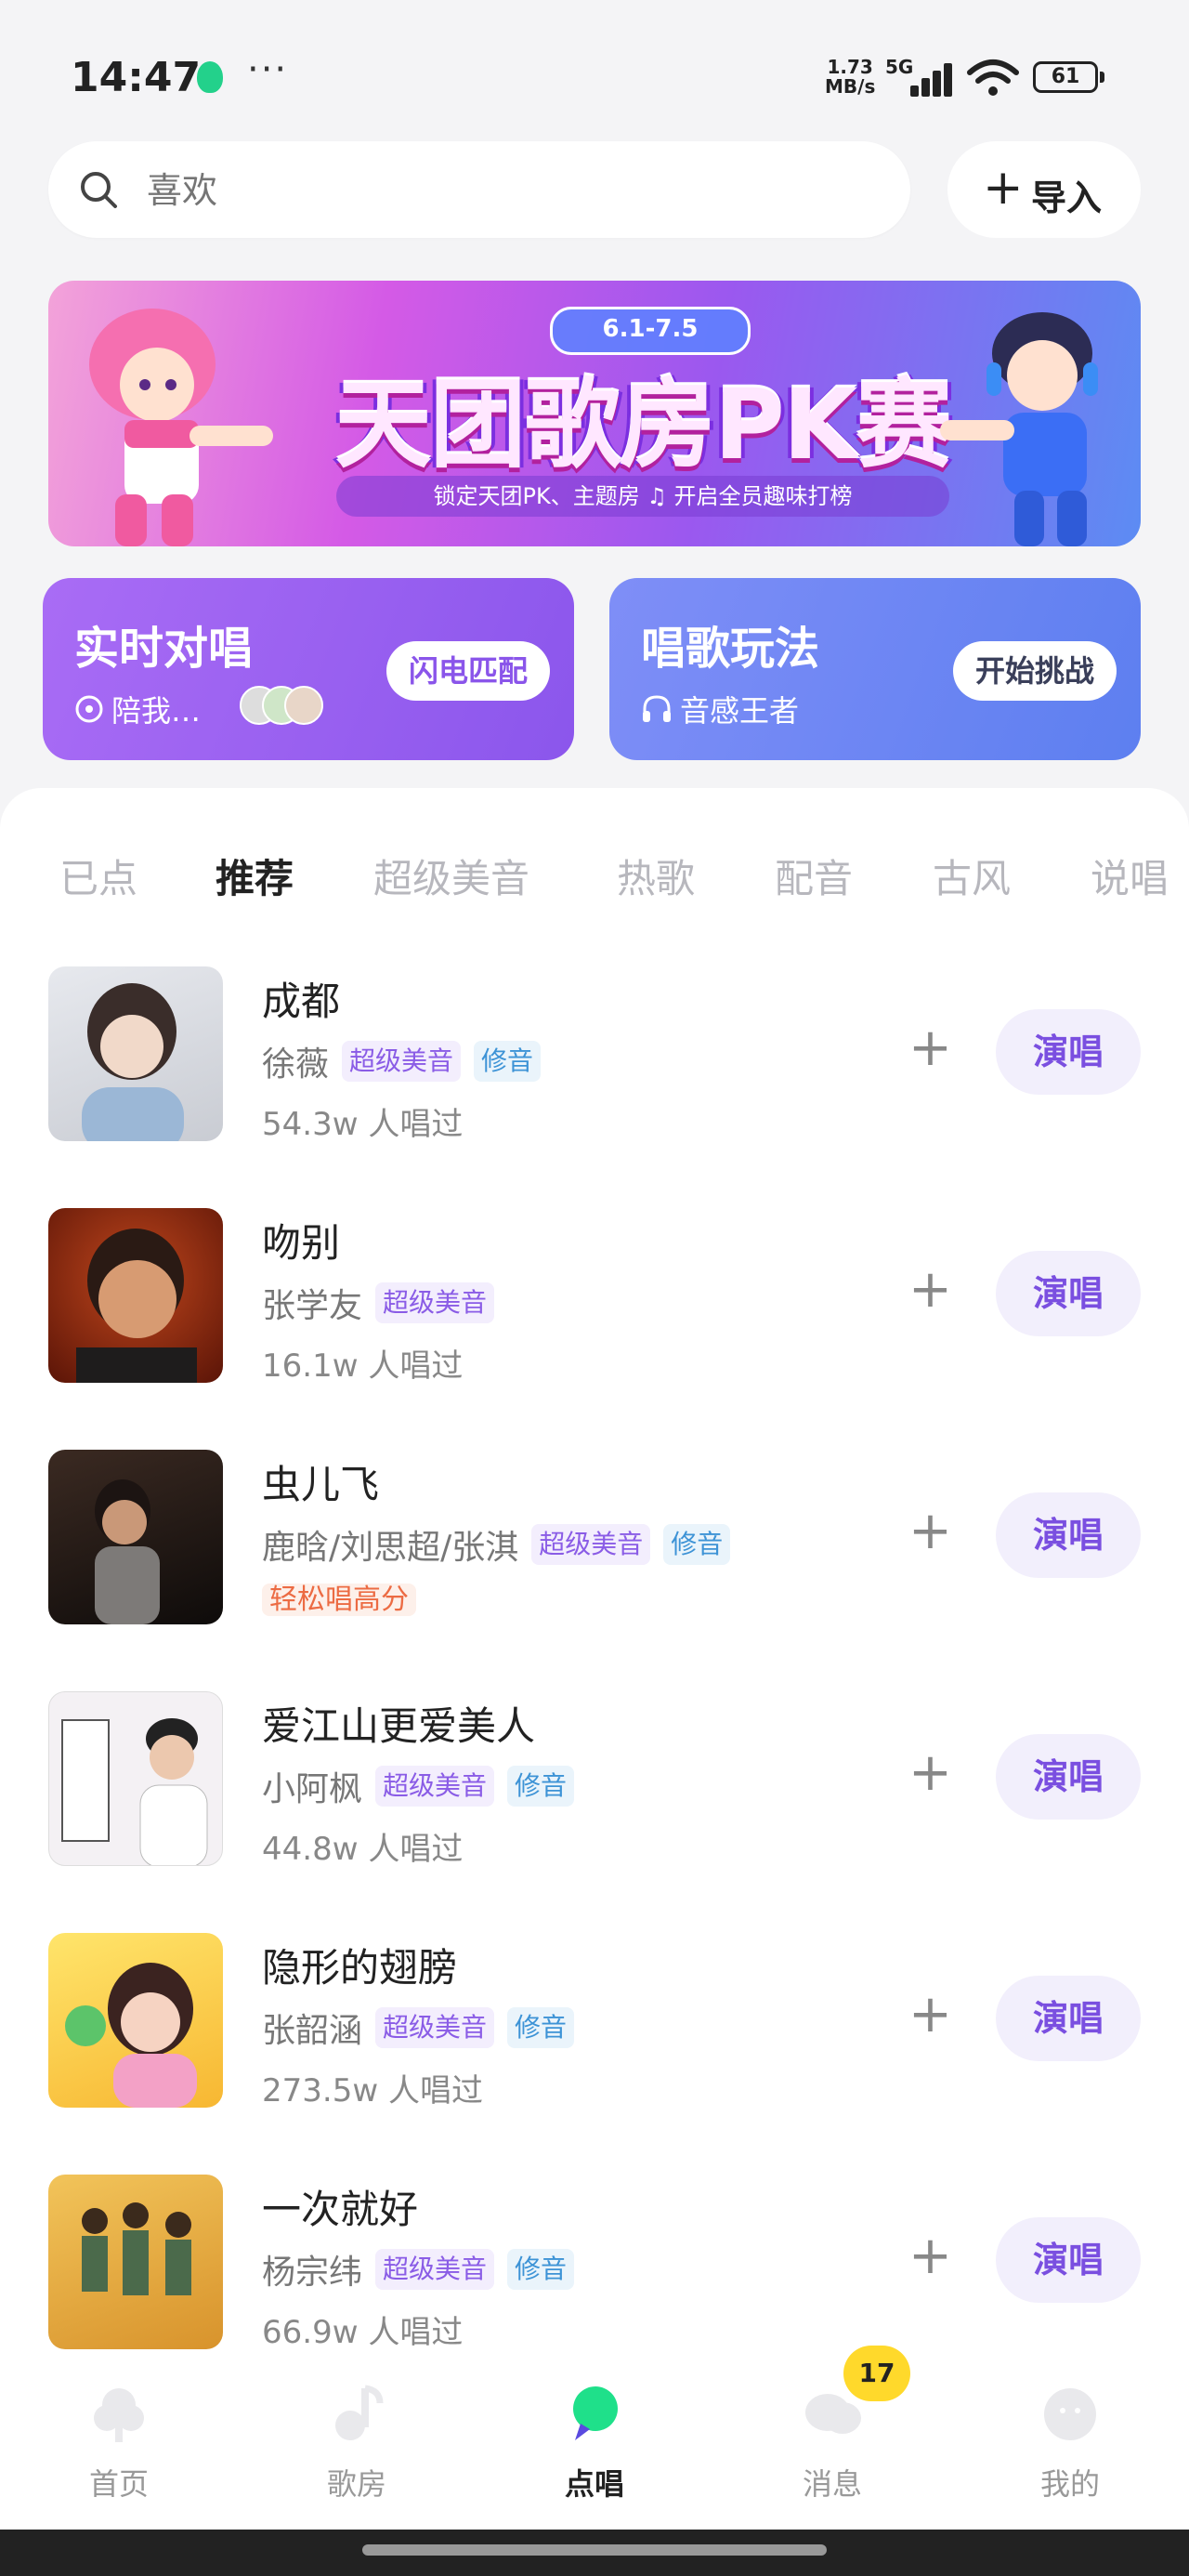  I want to click on network-speed: 1.73 MB/s, so click(850, 77).